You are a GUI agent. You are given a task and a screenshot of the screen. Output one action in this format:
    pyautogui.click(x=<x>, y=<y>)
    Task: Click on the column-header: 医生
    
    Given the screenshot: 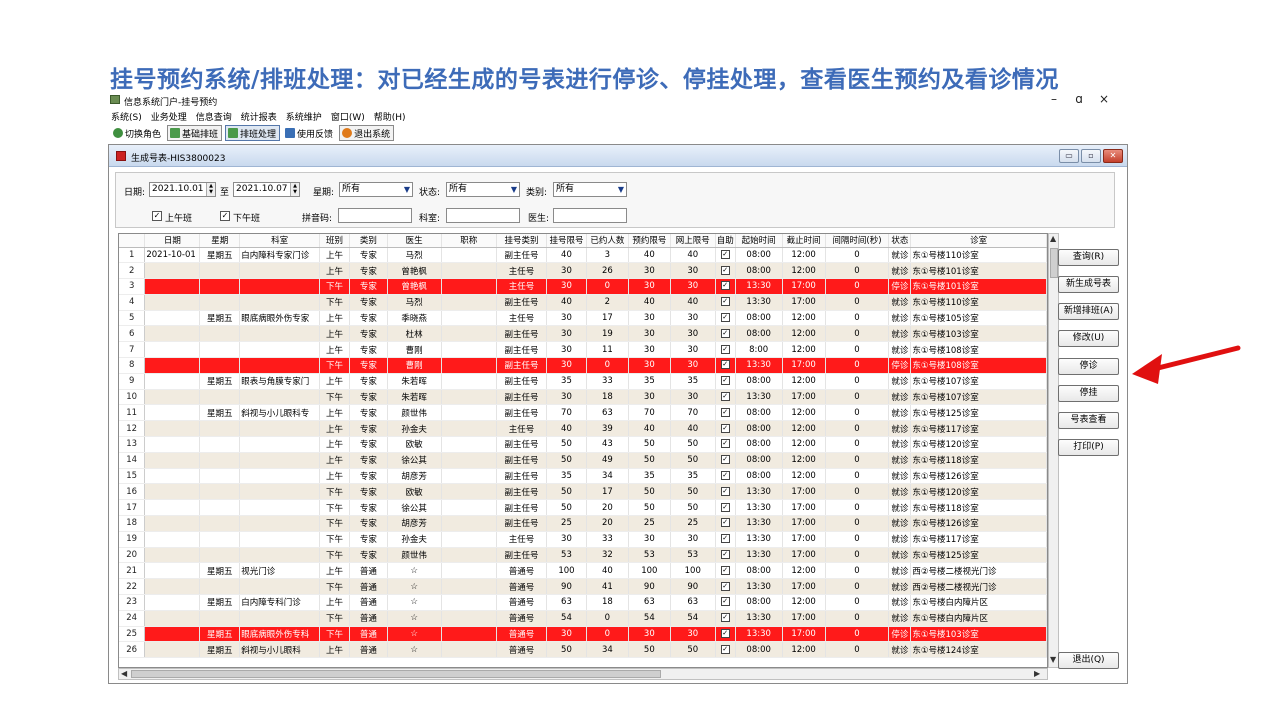 What is the action you would take?
    pyautogui.click(x=414, y=241)
    